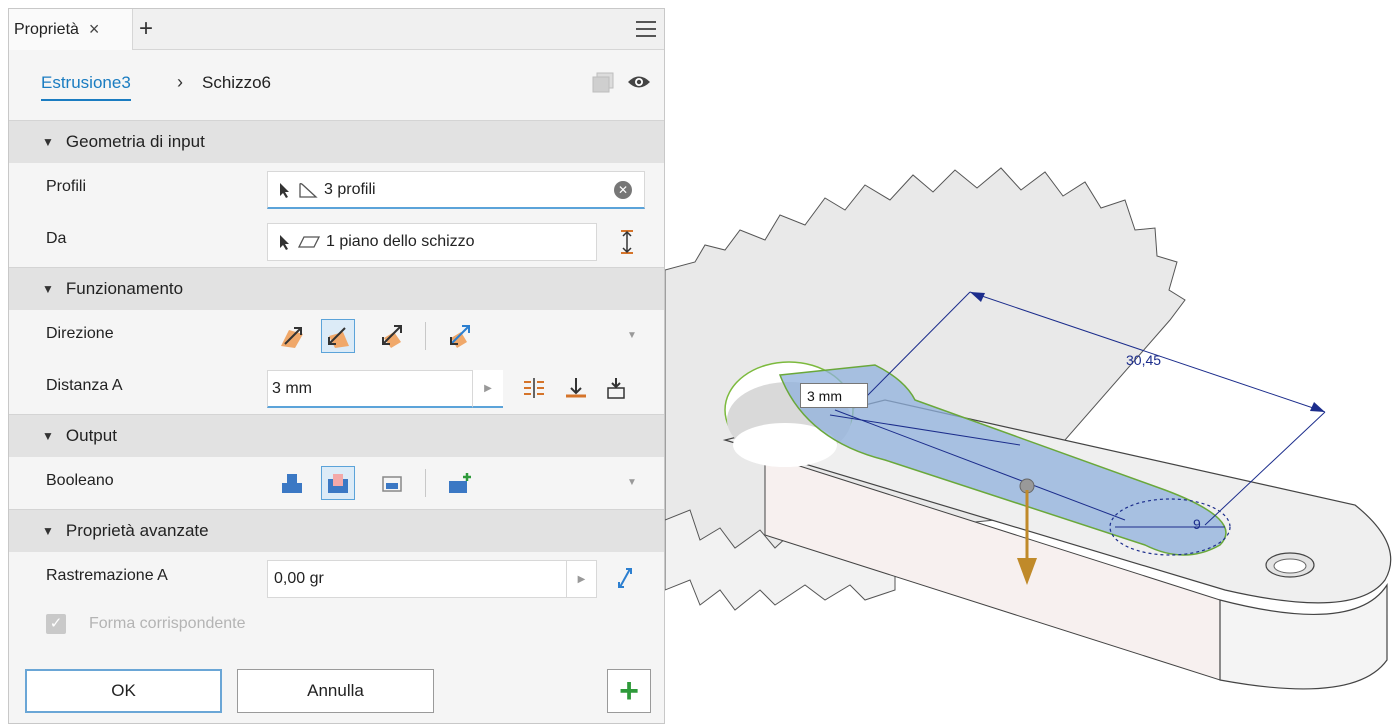  What do you see at coordinates (80, 480) in the screenshot?
I see `boolean-label: Booleano` at bounding box center [80, 480].